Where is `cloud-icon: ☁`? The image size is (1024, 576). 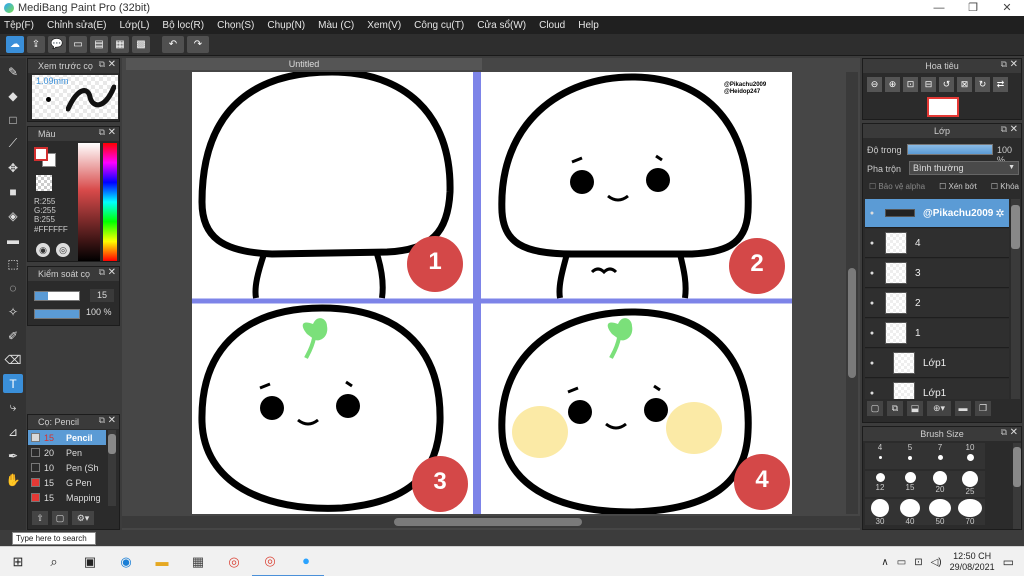
cloud-icon: ☁ is located at coordinates (15, 44).